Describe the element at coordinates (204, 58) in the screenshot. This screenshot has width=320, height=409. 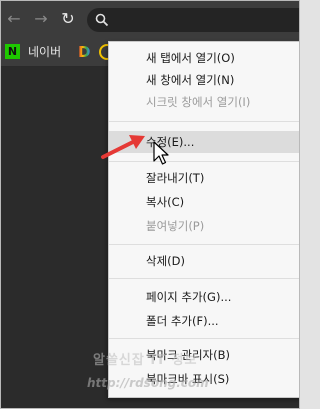
I see `menu-item-open-new-tab: 새 탭에서 열기(O)` at that location.